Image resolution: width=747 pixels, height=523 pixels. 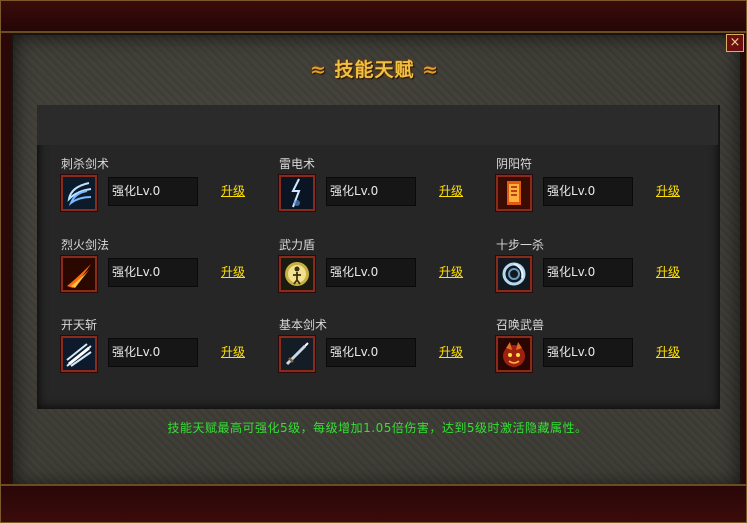 I want to click on skill-name: 刺杀剑术, so click(x=85, y=164).